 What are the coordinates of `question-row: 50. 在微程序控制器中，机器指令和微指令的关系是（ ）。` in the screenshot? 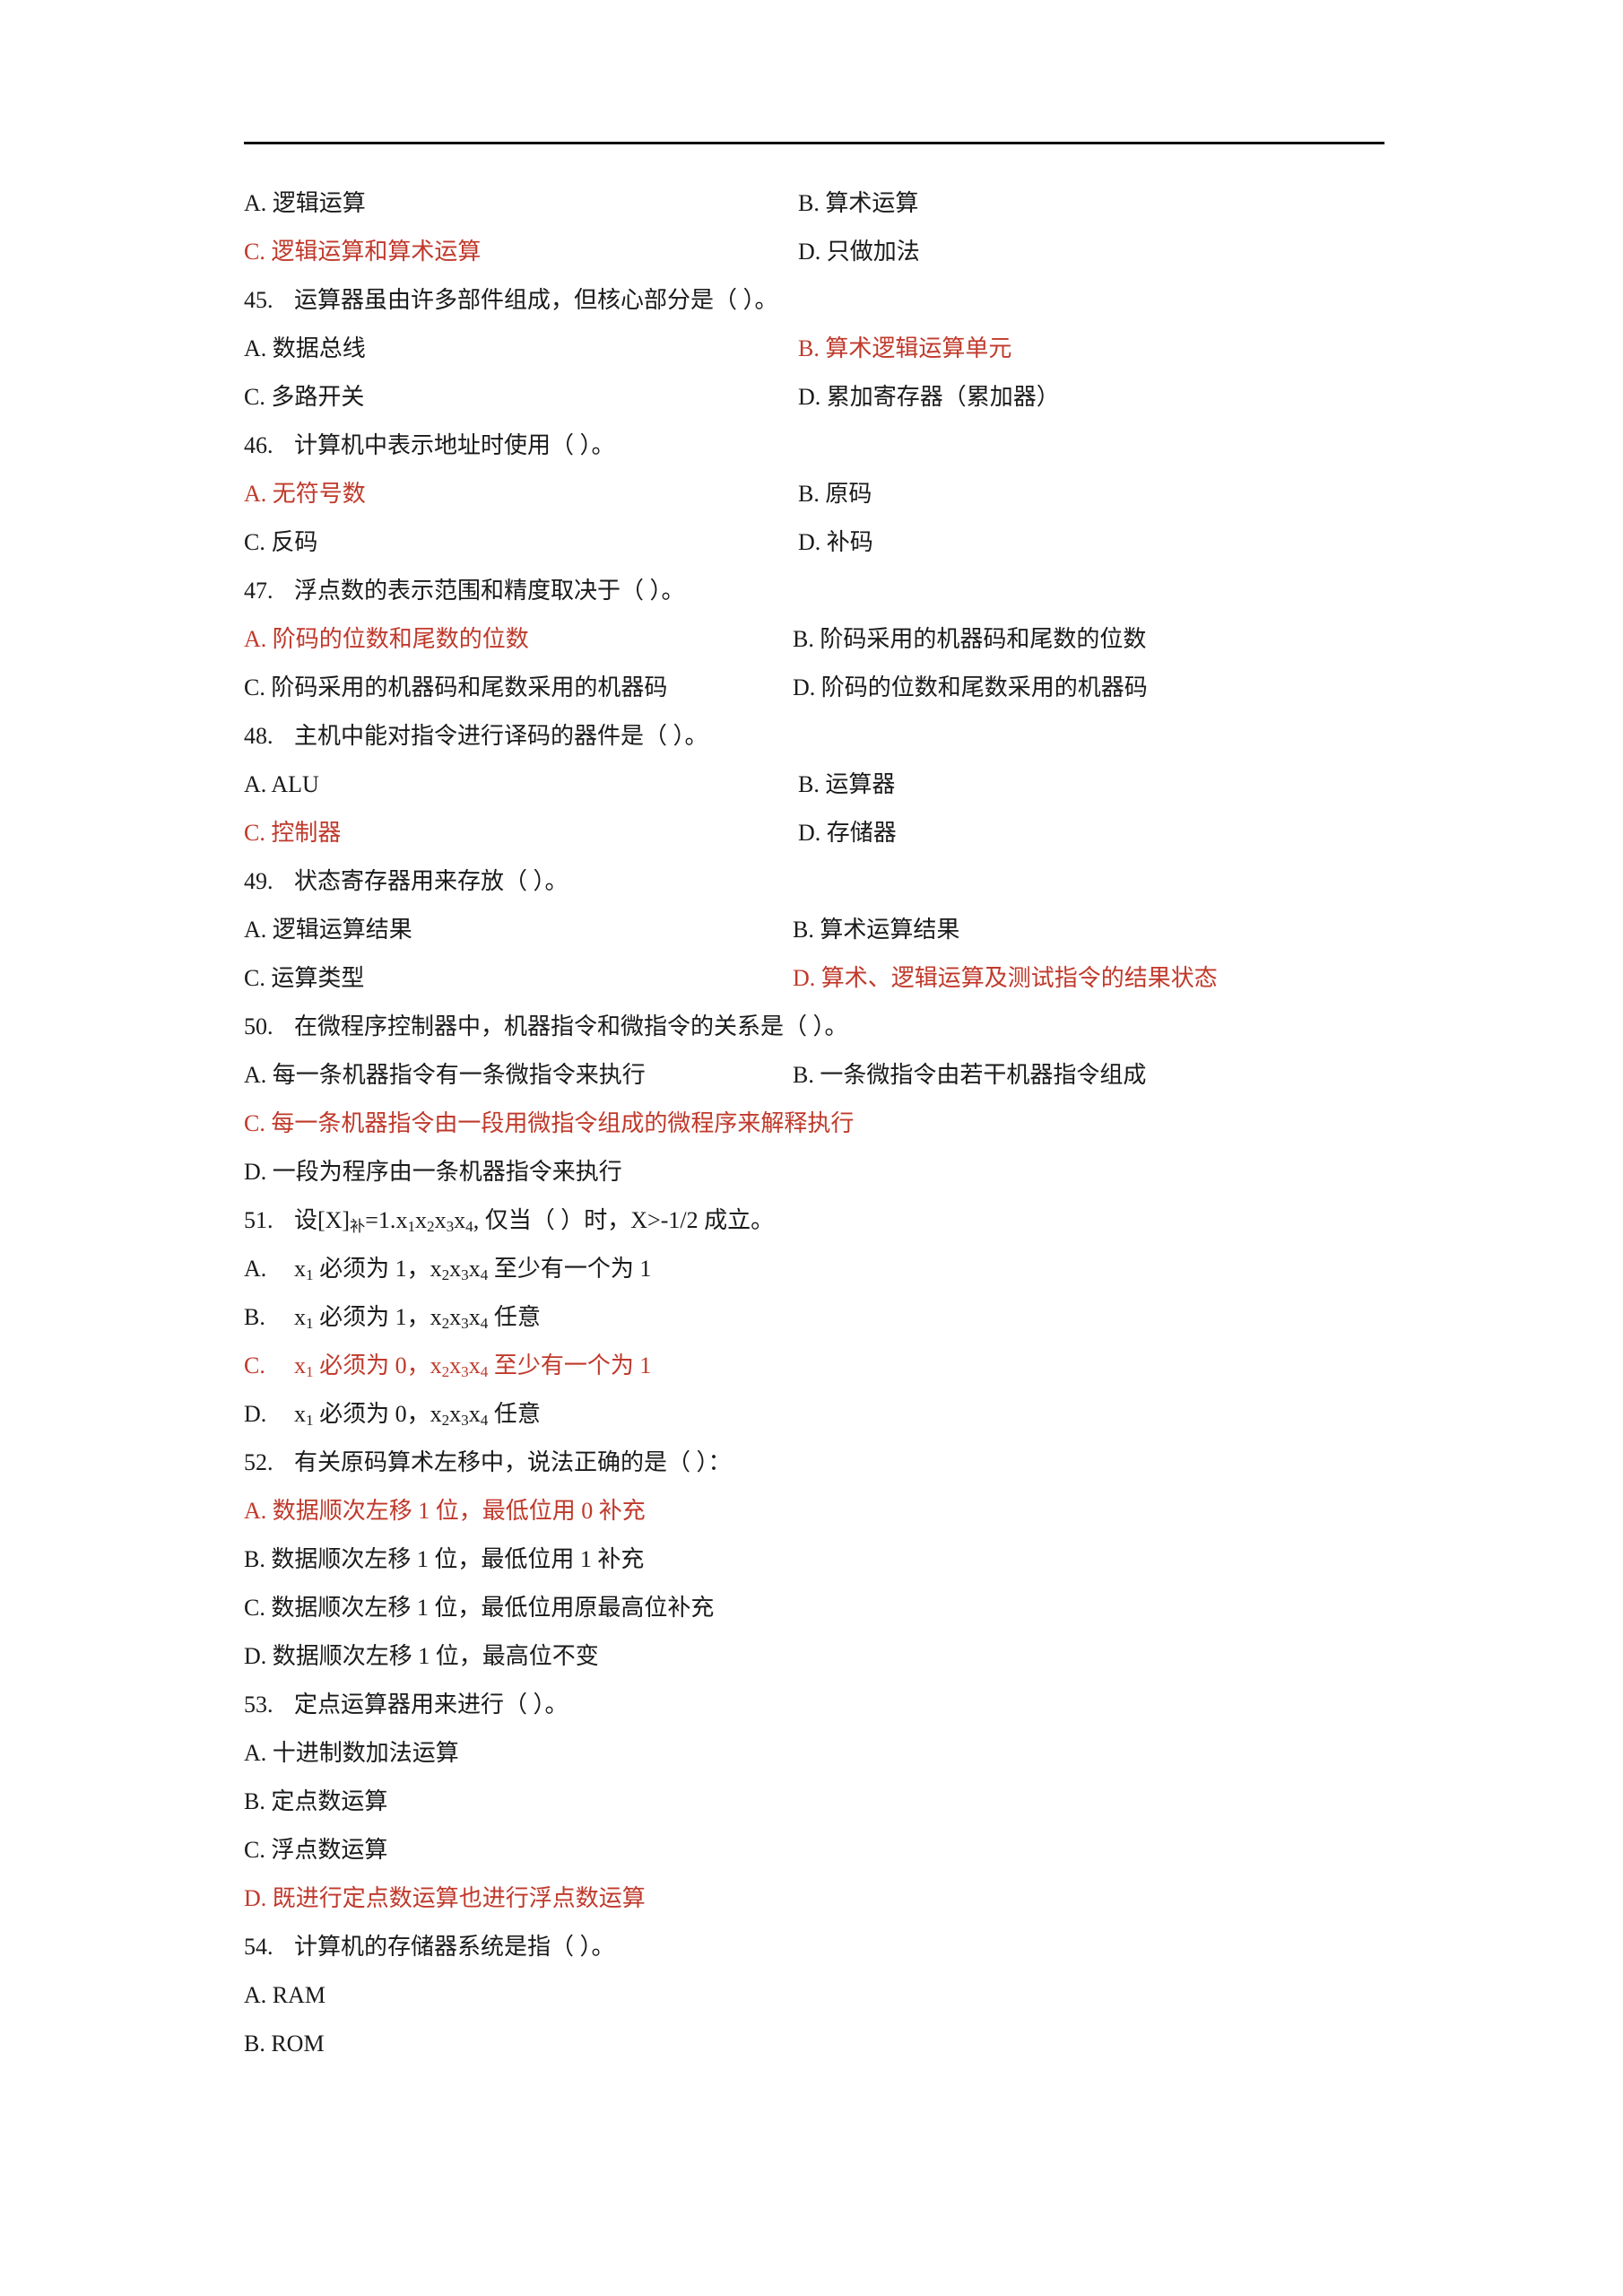 It's located at (822, 1036).